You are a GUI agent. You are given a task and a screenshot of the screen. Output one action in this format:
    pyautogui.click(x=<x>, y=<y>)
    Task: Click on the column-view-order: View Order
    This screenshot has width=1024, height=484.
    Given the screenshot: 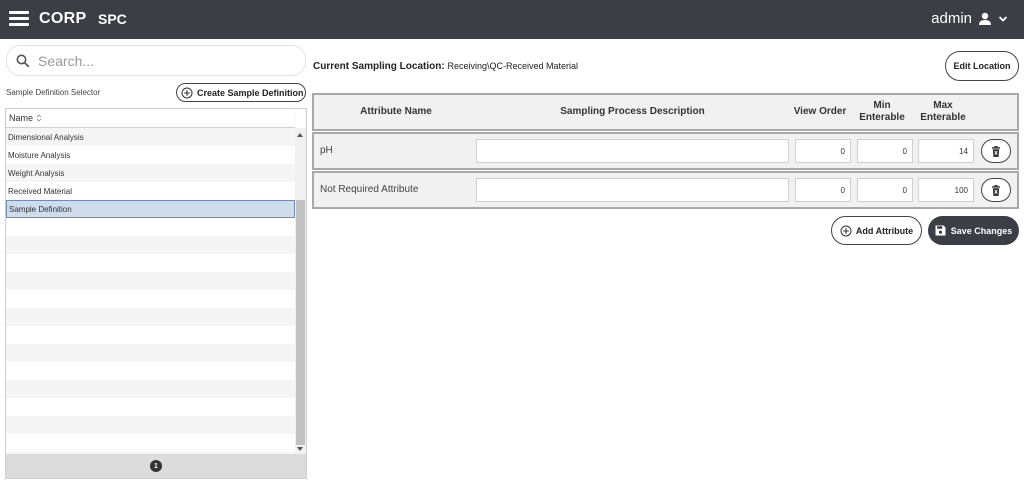 What is the action you would take?
    pyautogui.click(x=820, y=111)
    